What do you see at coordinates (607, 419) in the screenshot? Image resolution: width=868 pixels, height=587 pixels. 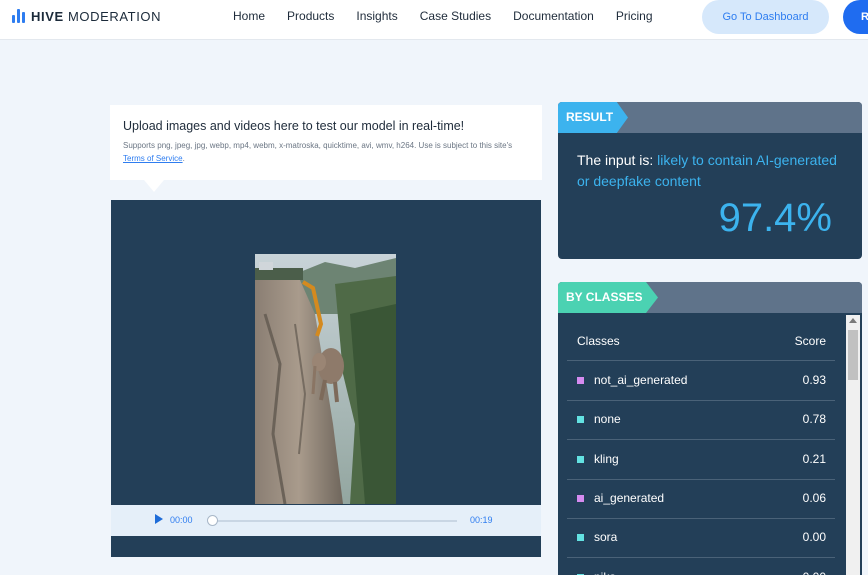 I see `class-name: none` at bounding box center [607, 419].